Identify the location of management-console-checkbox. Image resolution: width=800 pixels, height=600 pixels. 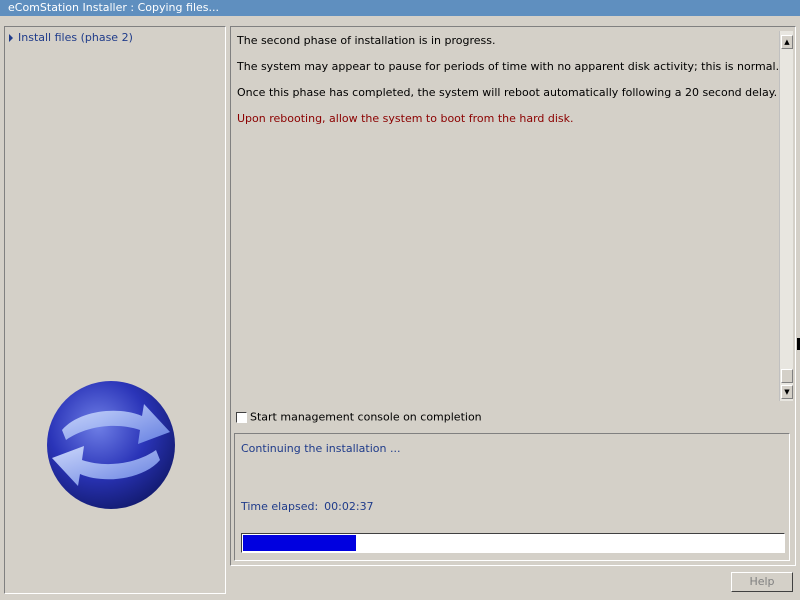
(241, 417).